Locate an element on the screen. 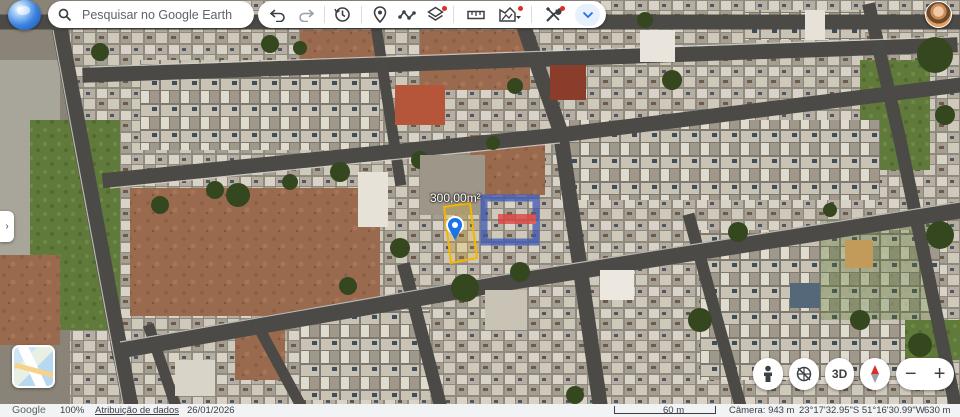  view-3d-button: 3D is located at coordinates (839, 374).